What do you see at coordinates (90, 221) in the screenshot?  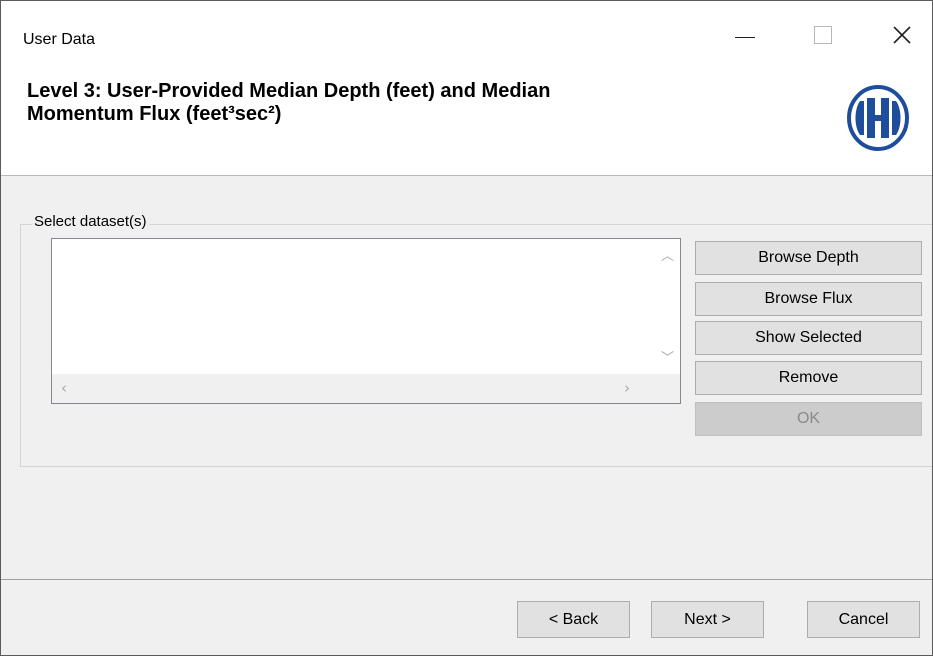 I see `select-dataset-label: Select dataset(s)` at bounding box center [90, 221].